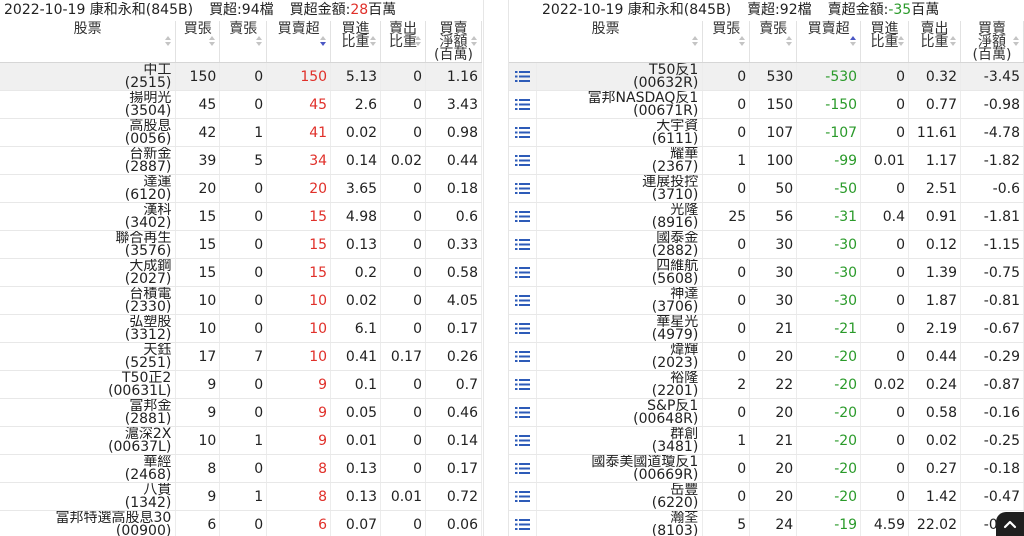 The height and width of the screenshot is (536, 1024). Describe the element at coordinates (88, 272) in the screenshot. I see `stock-cell: 大成鋼 (2027)` at that location.